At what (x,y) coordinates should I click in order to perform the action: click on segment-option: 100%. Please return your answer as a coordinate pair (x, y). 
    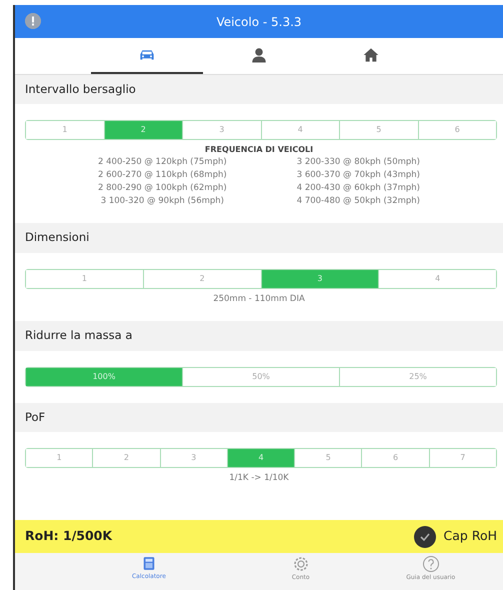
    Looking at the image, I should click on (104, 377).